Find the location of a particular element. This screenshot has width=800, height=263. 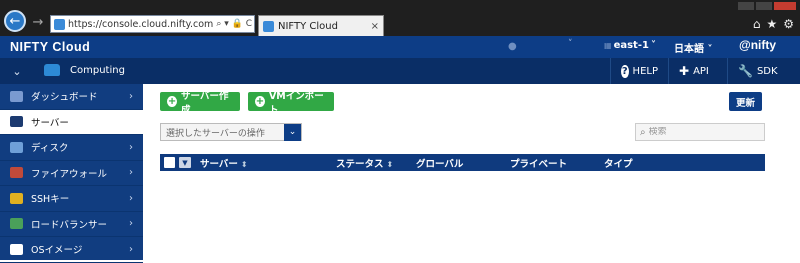

chevron-down-icon: ⌄ is located at coordinates (292, 132).